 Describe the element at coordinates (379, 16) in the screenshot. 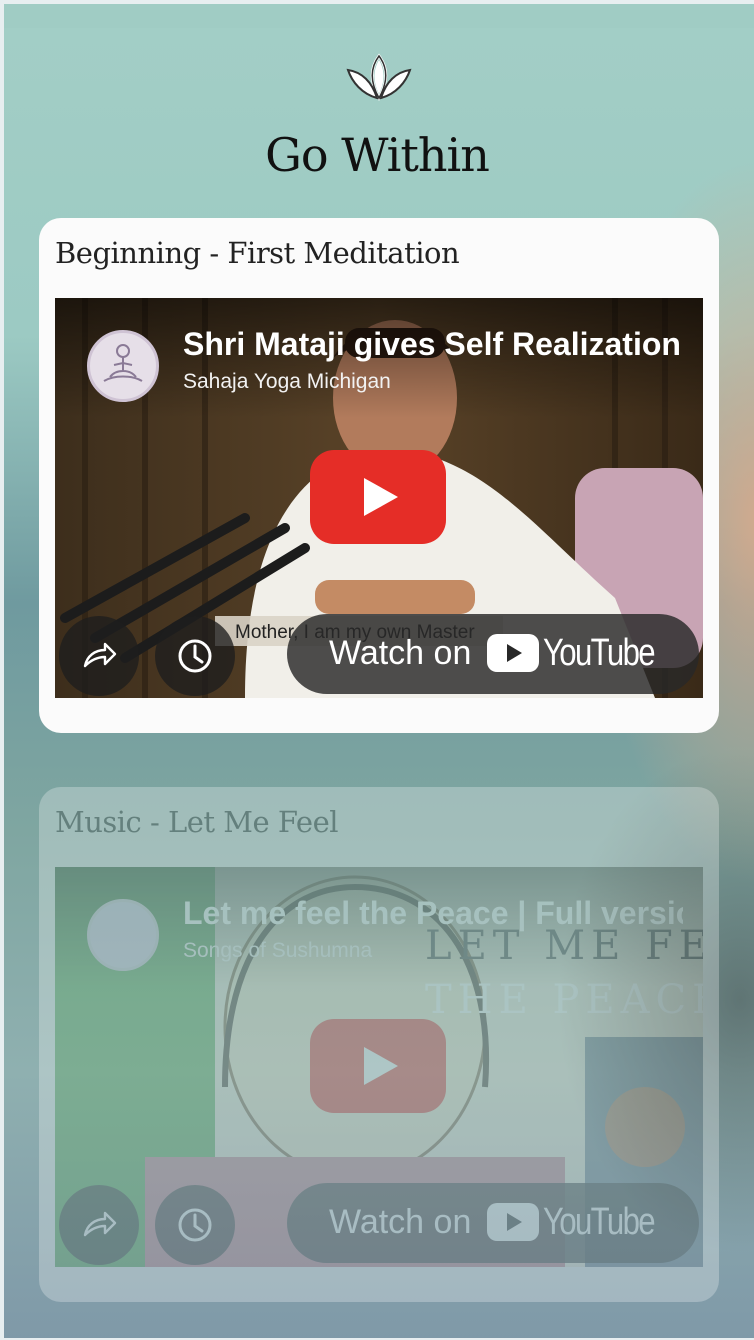

I see `status-strip` at that location.